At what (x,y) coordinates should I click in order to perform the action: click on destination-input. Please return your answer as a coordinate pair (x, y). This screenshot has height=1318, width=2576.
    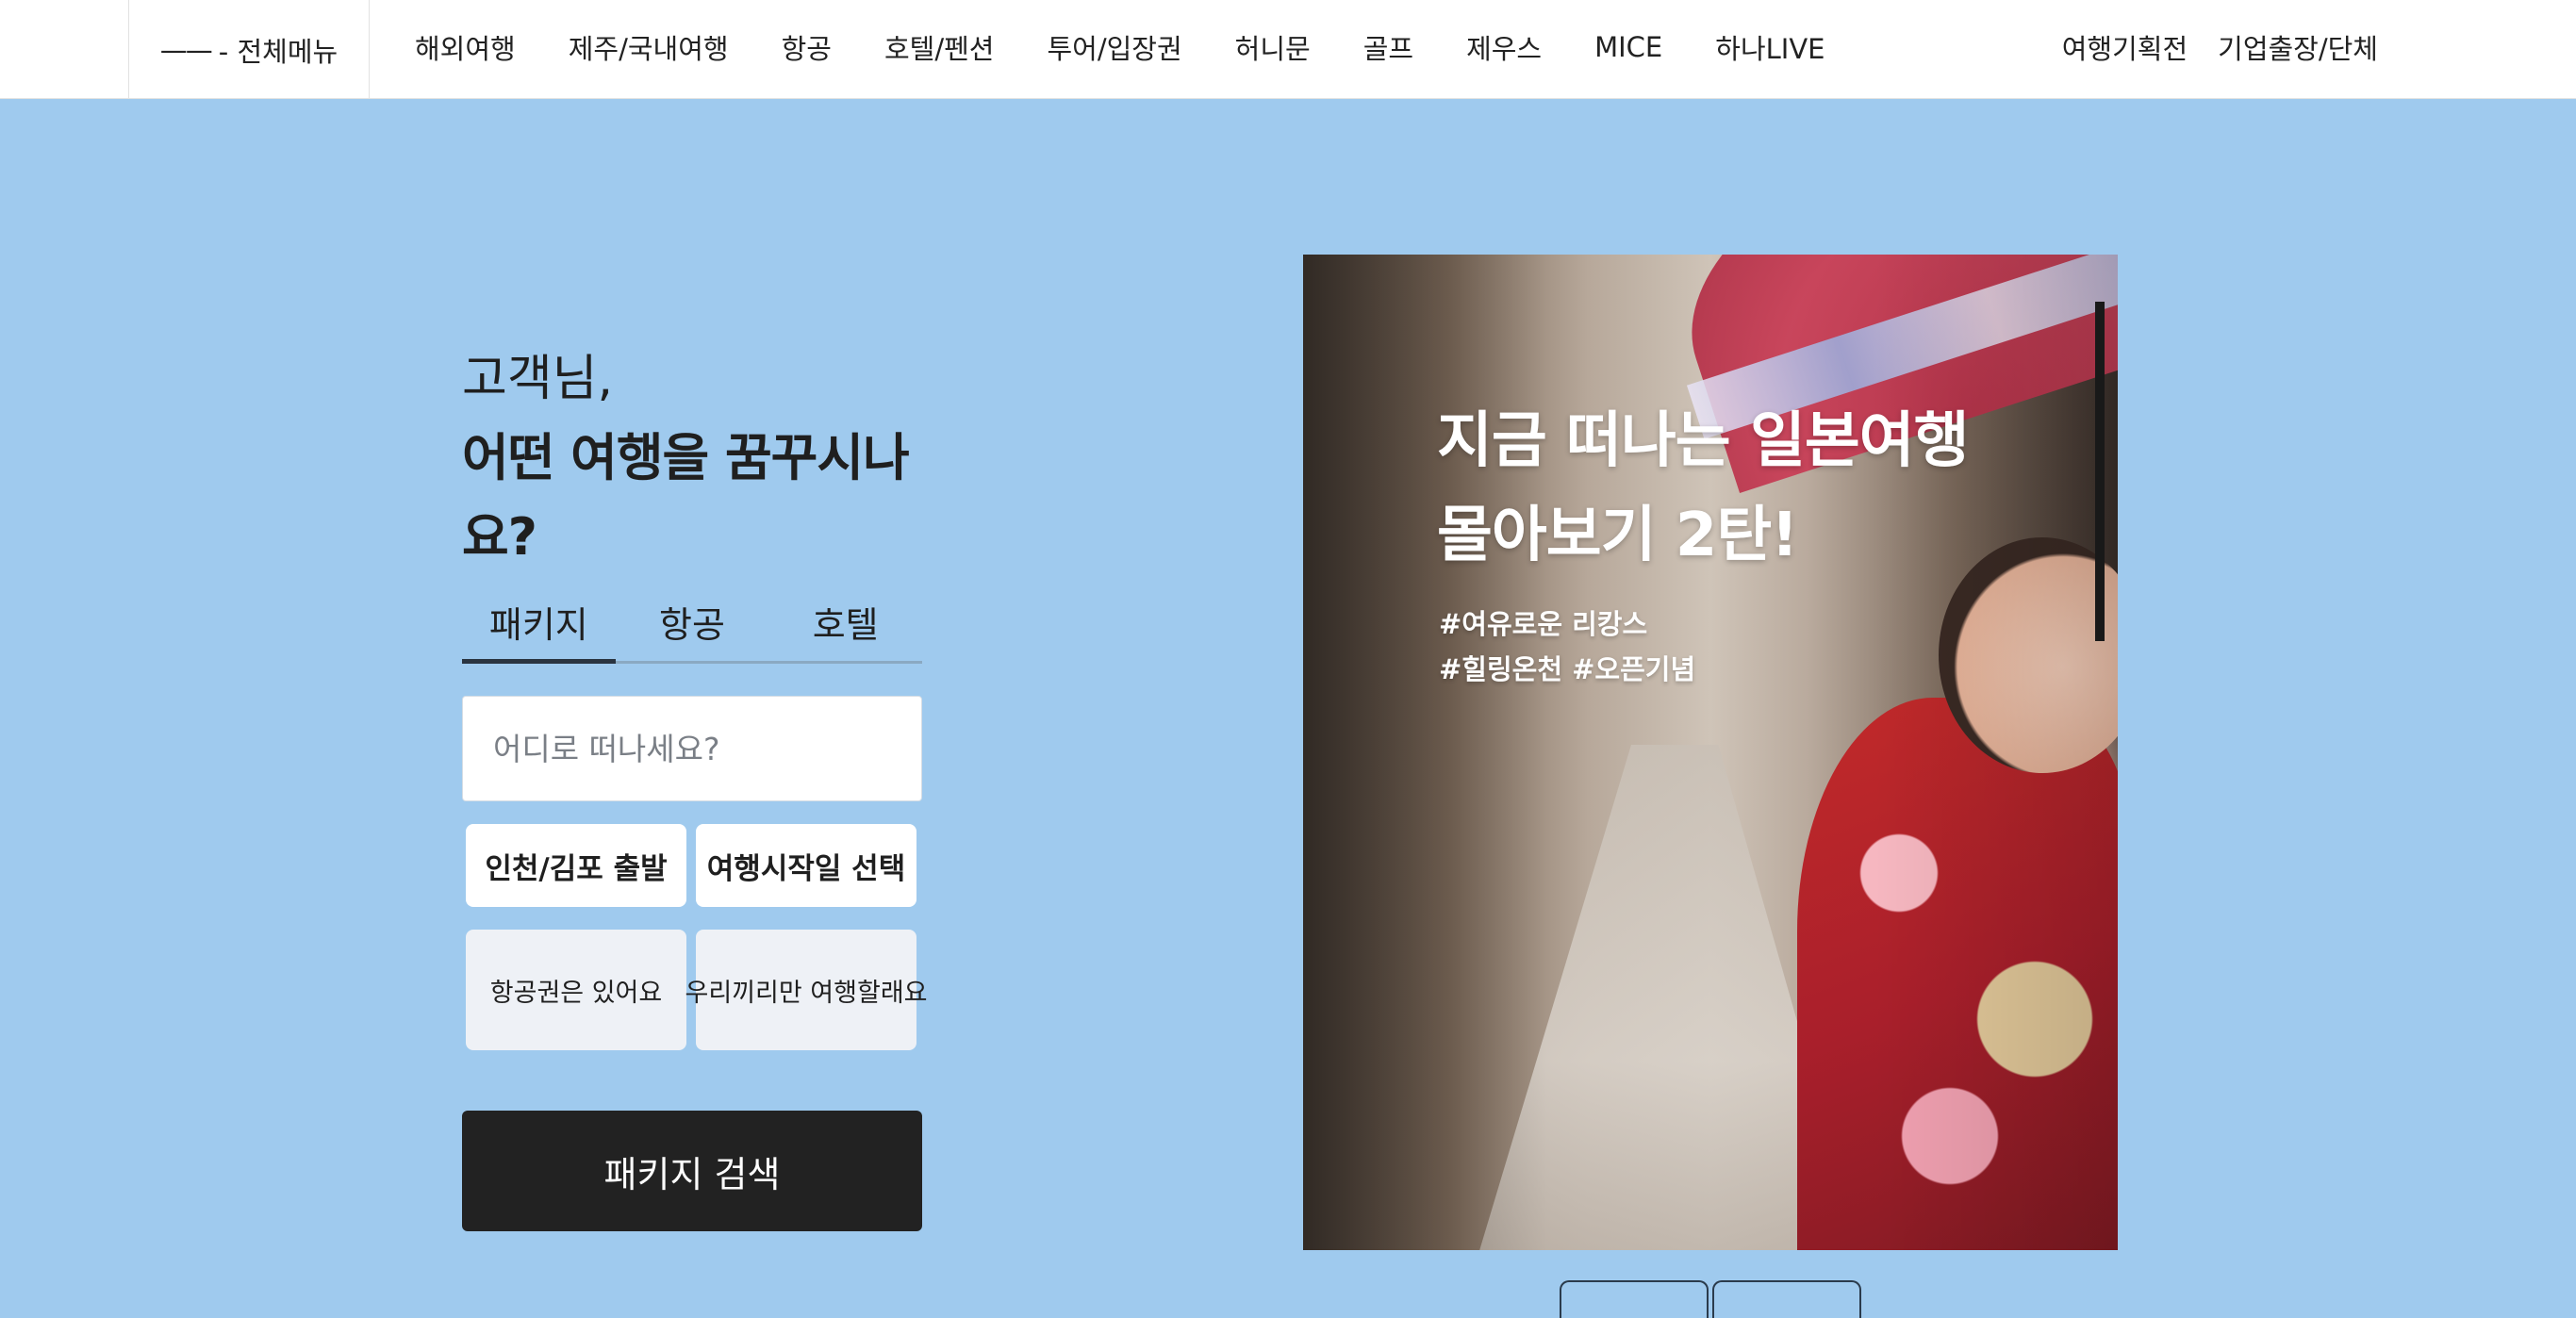
    Looking at the image, I should click on (692, 748).